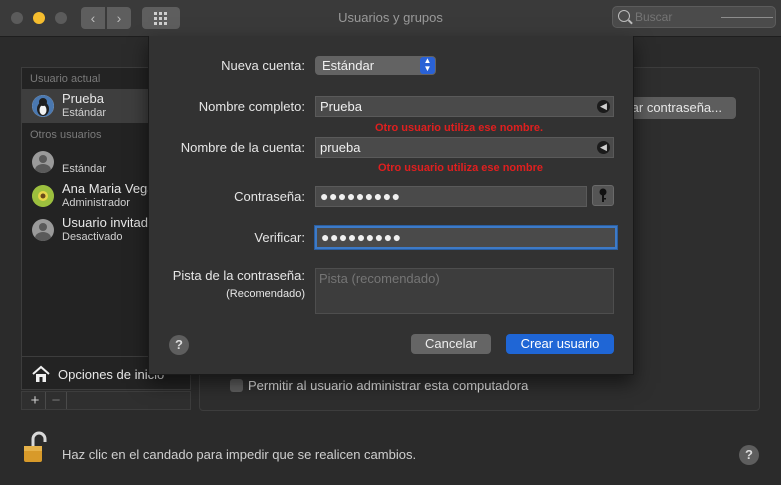 The image size is (781, 485). I want to click on remove-user-button: −, so click(56, 400).